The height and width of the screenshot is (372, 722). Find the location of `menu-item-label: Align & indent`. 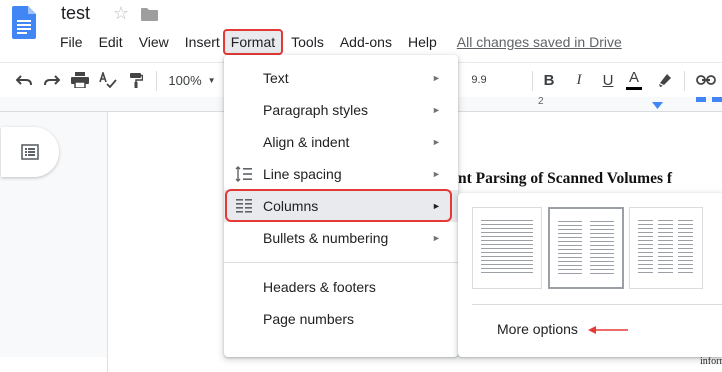

menu-item-label: Align & indent is located at coordinates (306, 142).